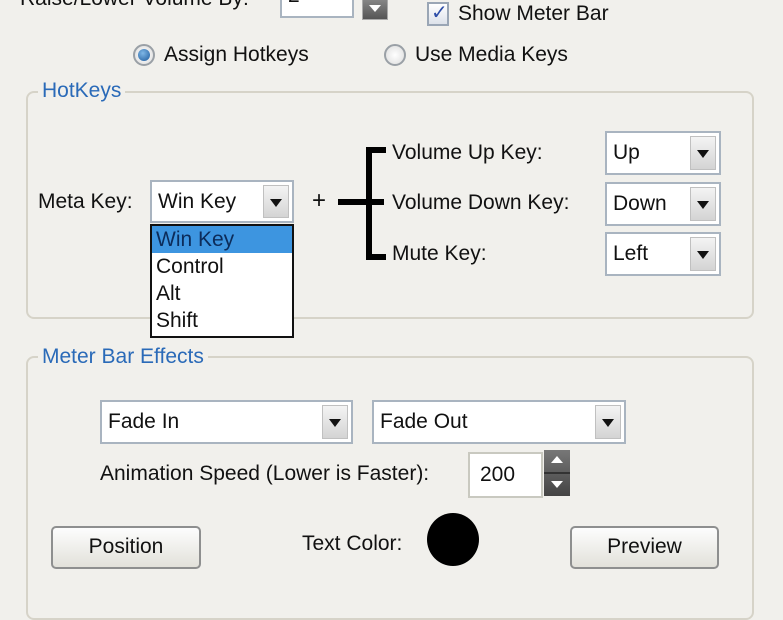  I want to click on volume-up-key-select: Up, so click(663, 153).